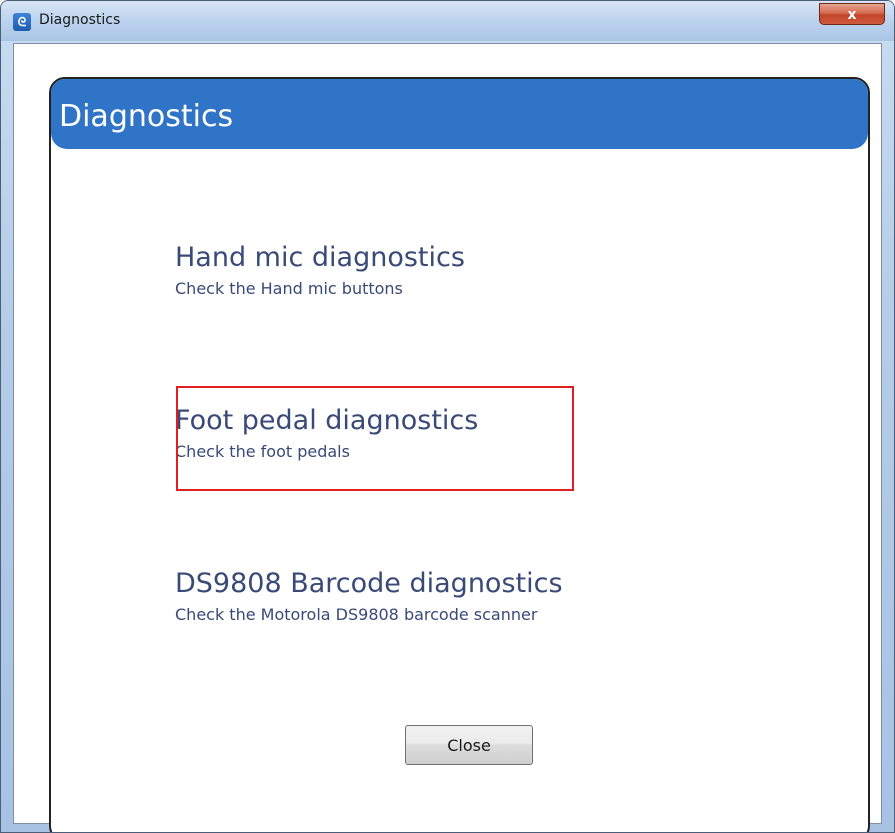 This screenshot has width=895, height=833. Describe the element at coordinates (289, 288) in the screenshot. I see `option-description: Check the Hand mic buttons` at that location.